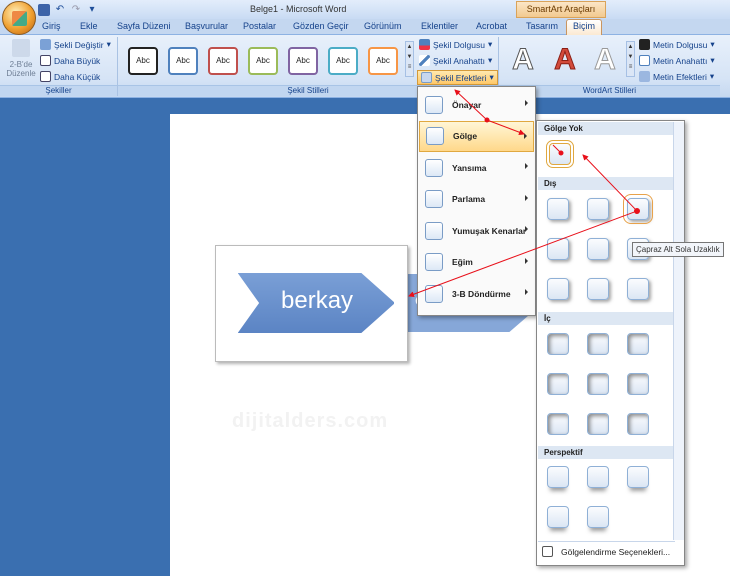 The height and width of the screenshot is (576, 730). What do you see at coordinates (465, 136) in the screenshot?
I see `effects-menu-label: Gölge` at bounding box center [465, 136].